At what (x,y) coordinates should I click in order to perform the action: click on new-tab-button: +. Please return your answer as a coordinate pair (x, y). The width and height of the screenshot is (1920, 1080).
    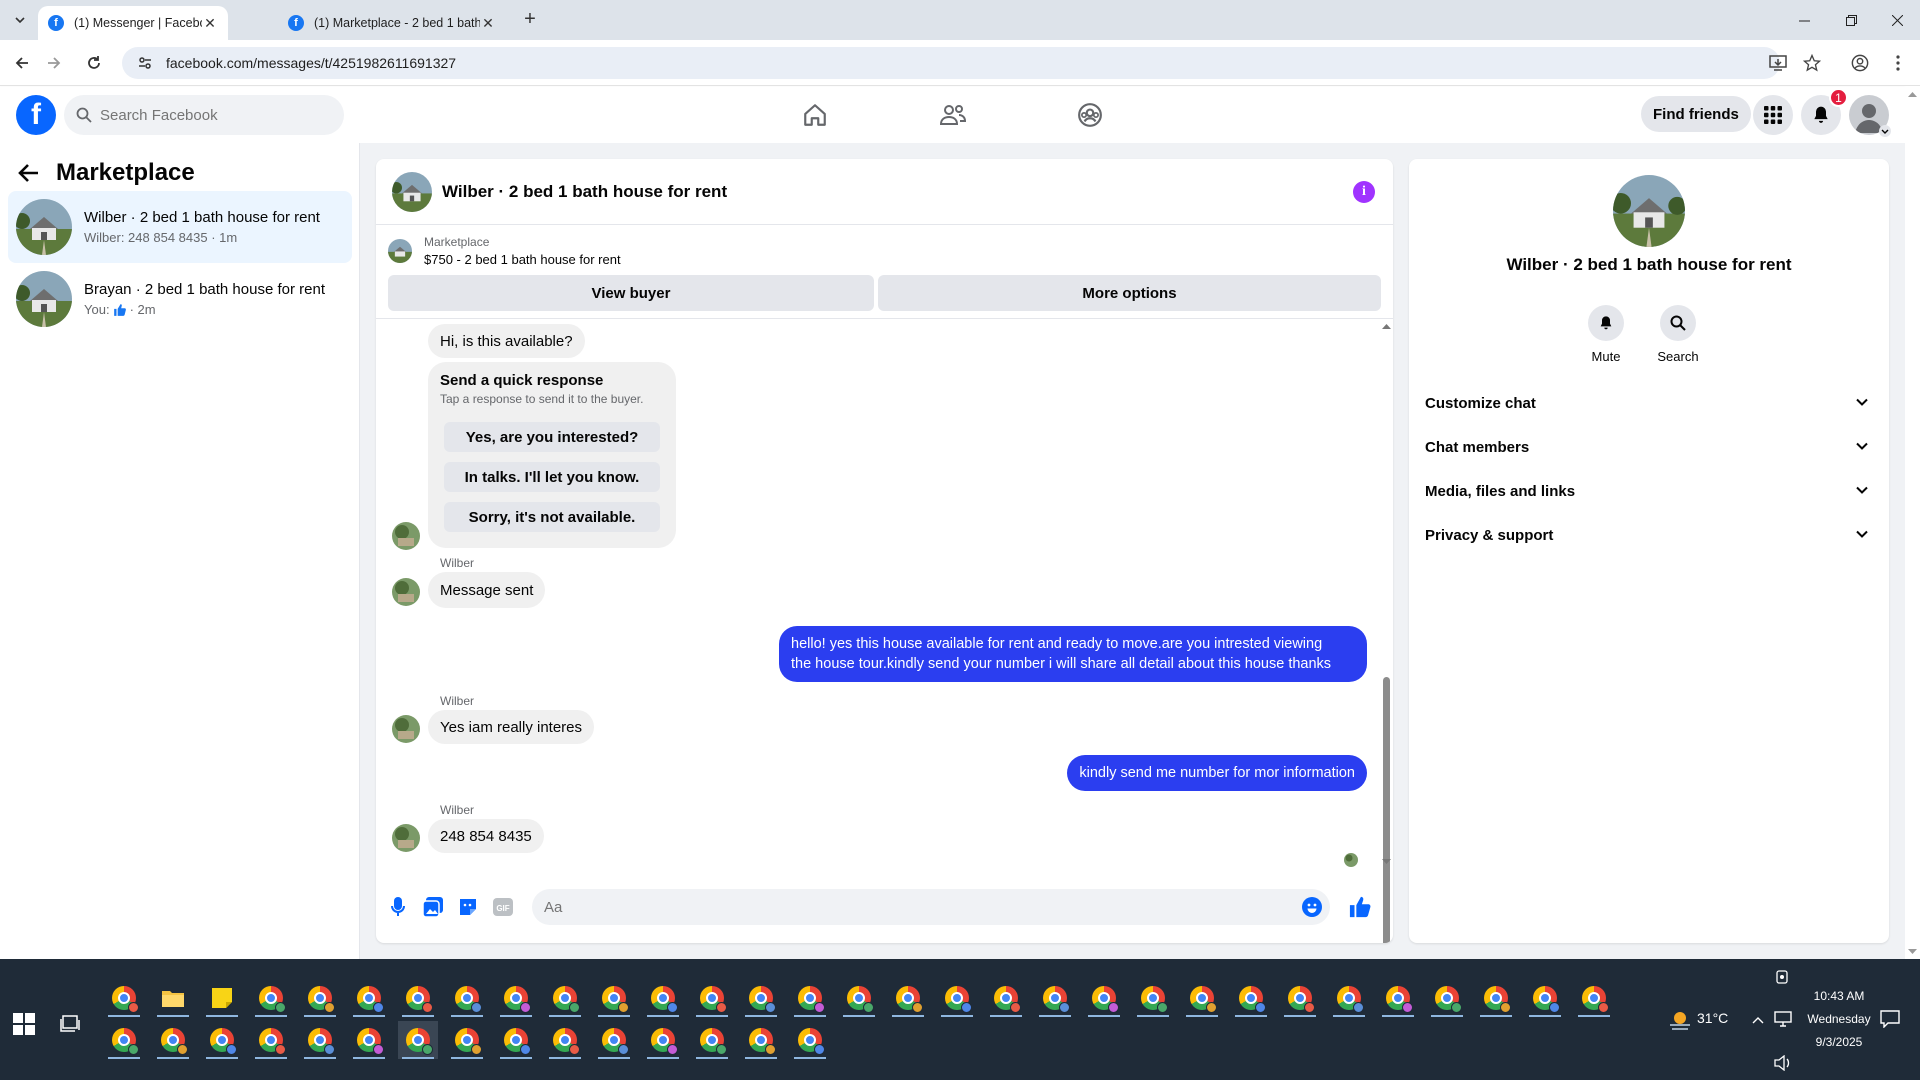
    Looking at the image, I should click on (530, 19).